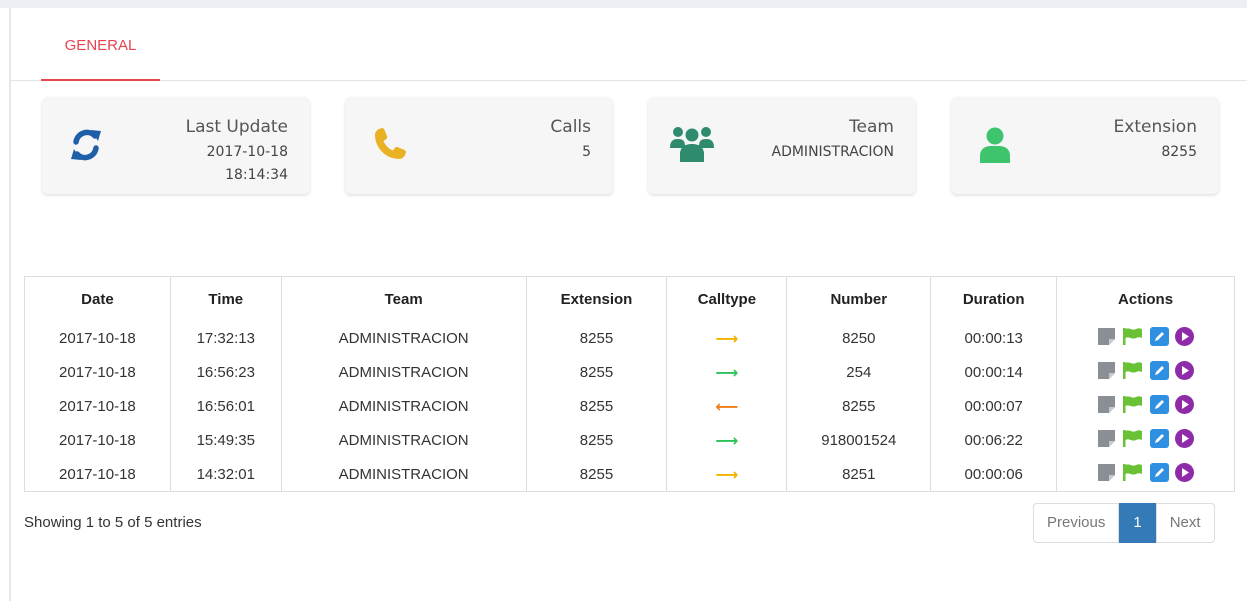  Describe the element at coordinates (993, 298) in the screenshot. I see `header-duration: Duration` at that location.